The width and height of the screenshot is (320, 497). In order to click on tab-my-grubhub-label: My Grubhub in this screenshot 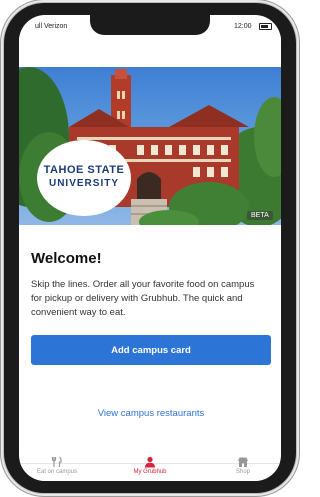, I will do `click(150, 472)`.